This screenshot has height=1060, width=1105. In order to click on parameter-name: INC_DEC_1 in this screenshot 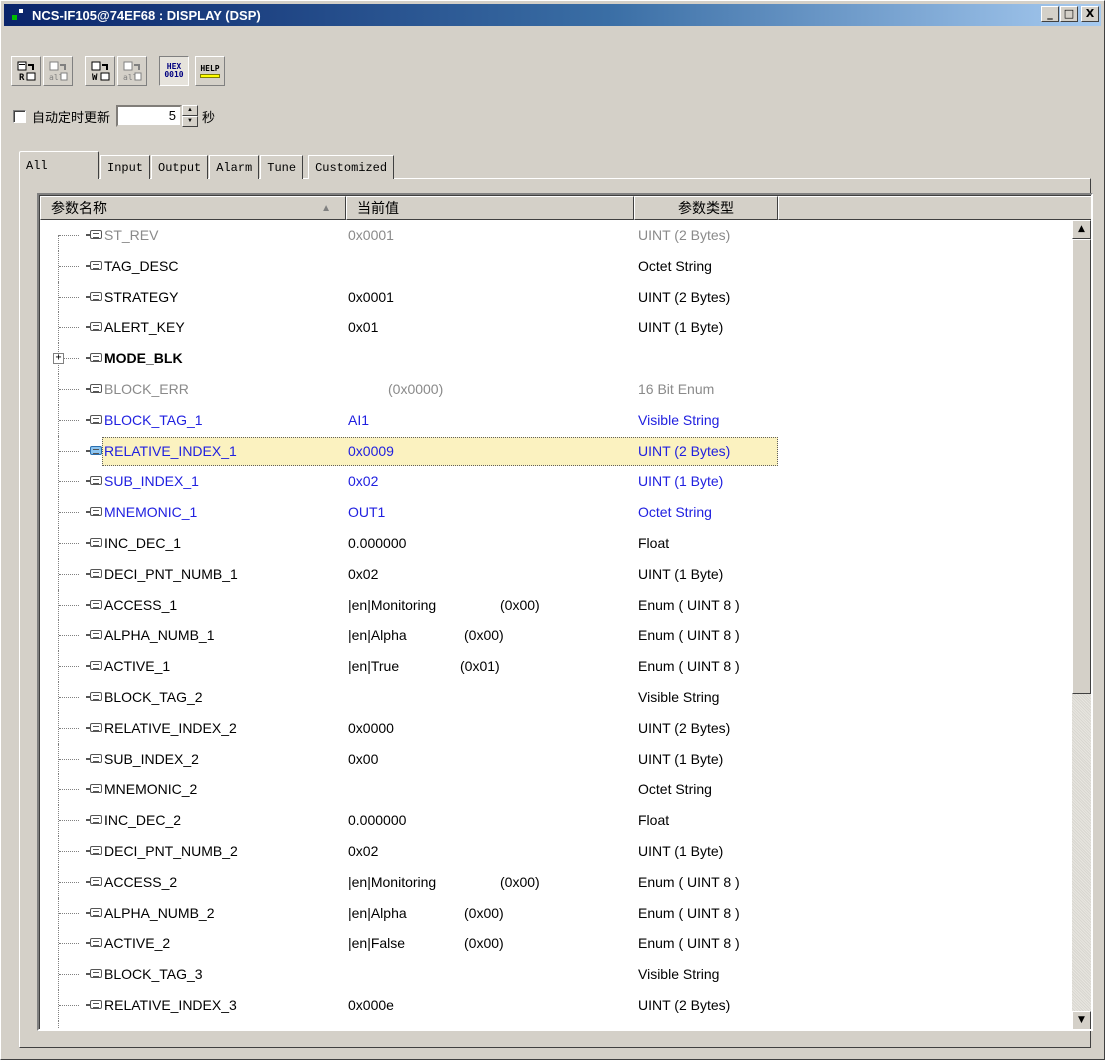, I will do `click(143, 542)`.